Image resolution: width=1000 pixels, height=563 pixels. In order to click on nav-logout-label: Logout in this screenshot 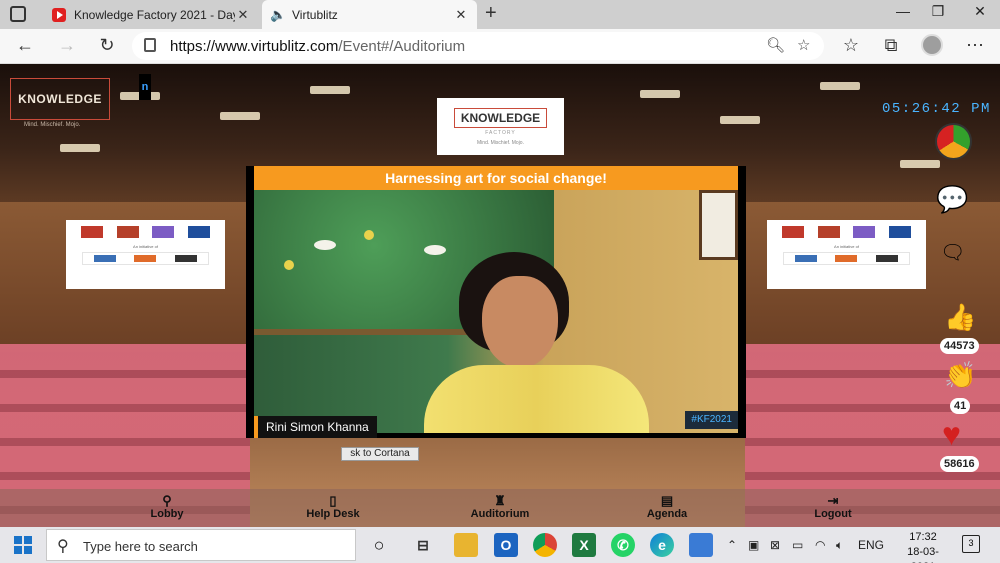, I will do `click(833, 514)`.